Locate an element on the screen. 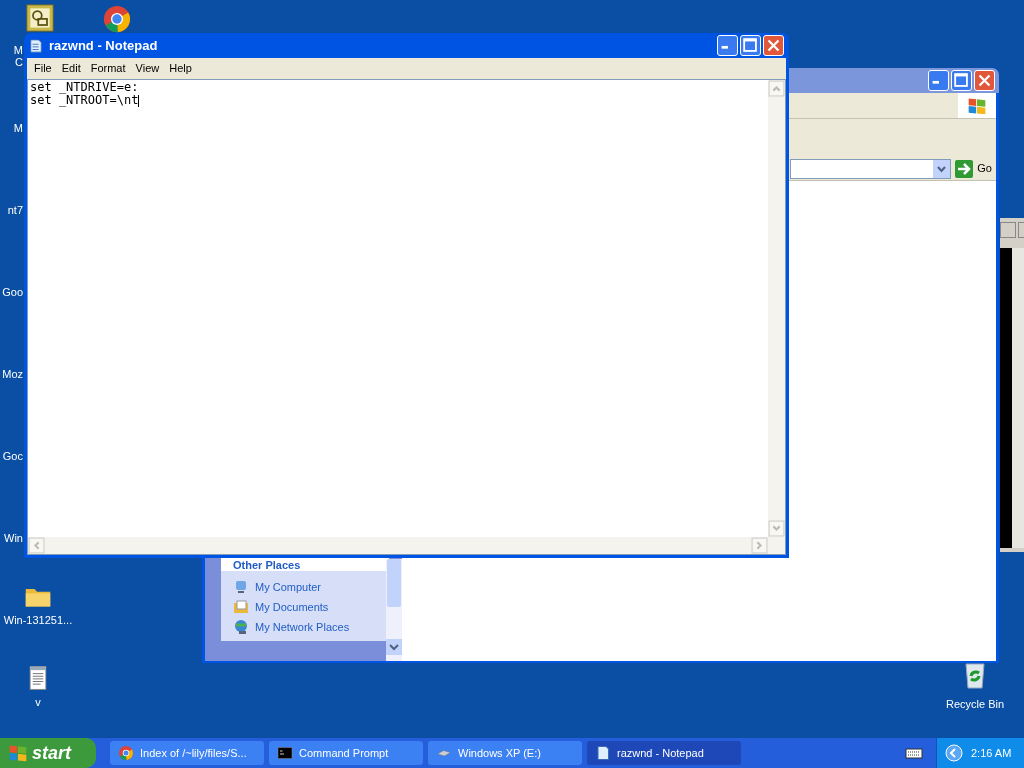 Image resolution: width=1024 pixels, height=768 pixels. scroll-left-icon is located at coordinates (36, 545).